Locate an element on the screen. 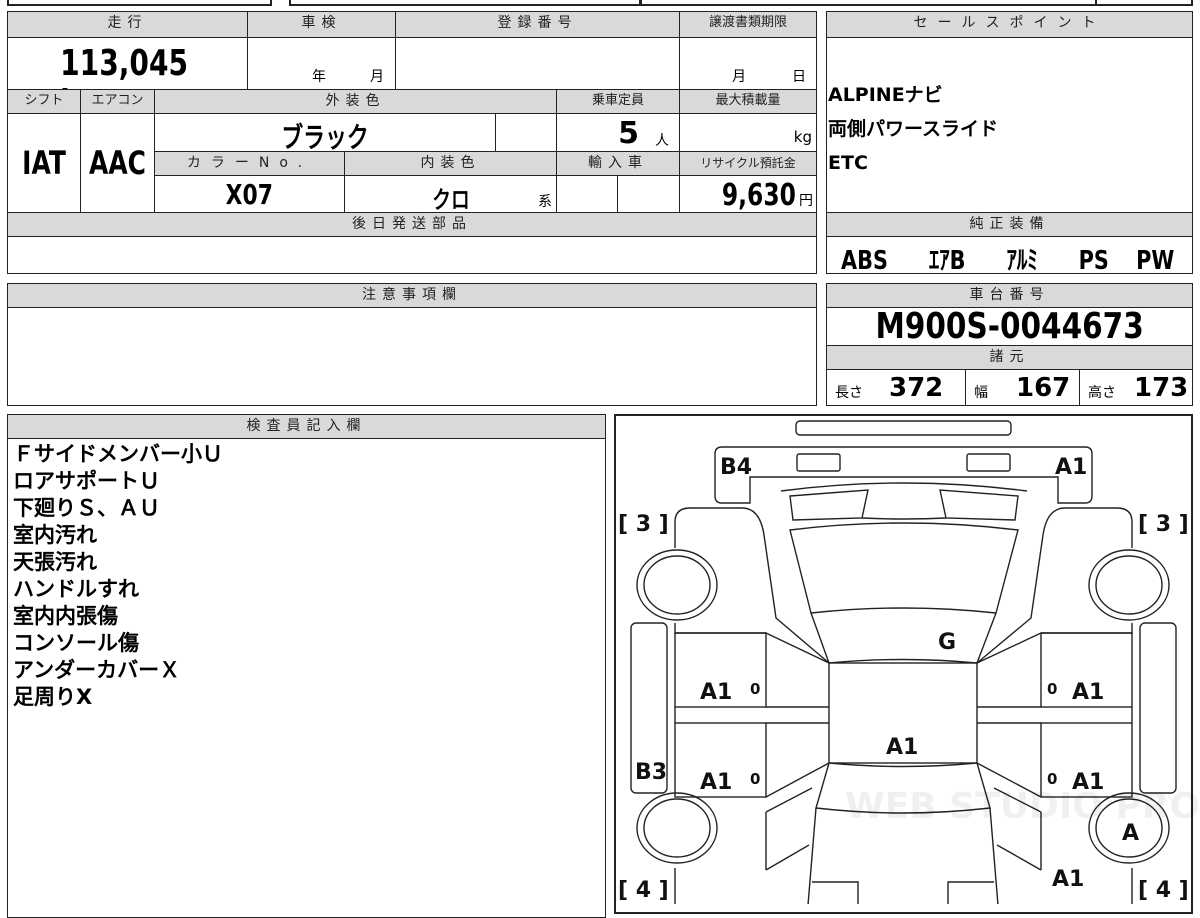 The height and width of the screenshot is (918, 1200). exterior-color-cell: ブラック is located at coordinates (325, 133).